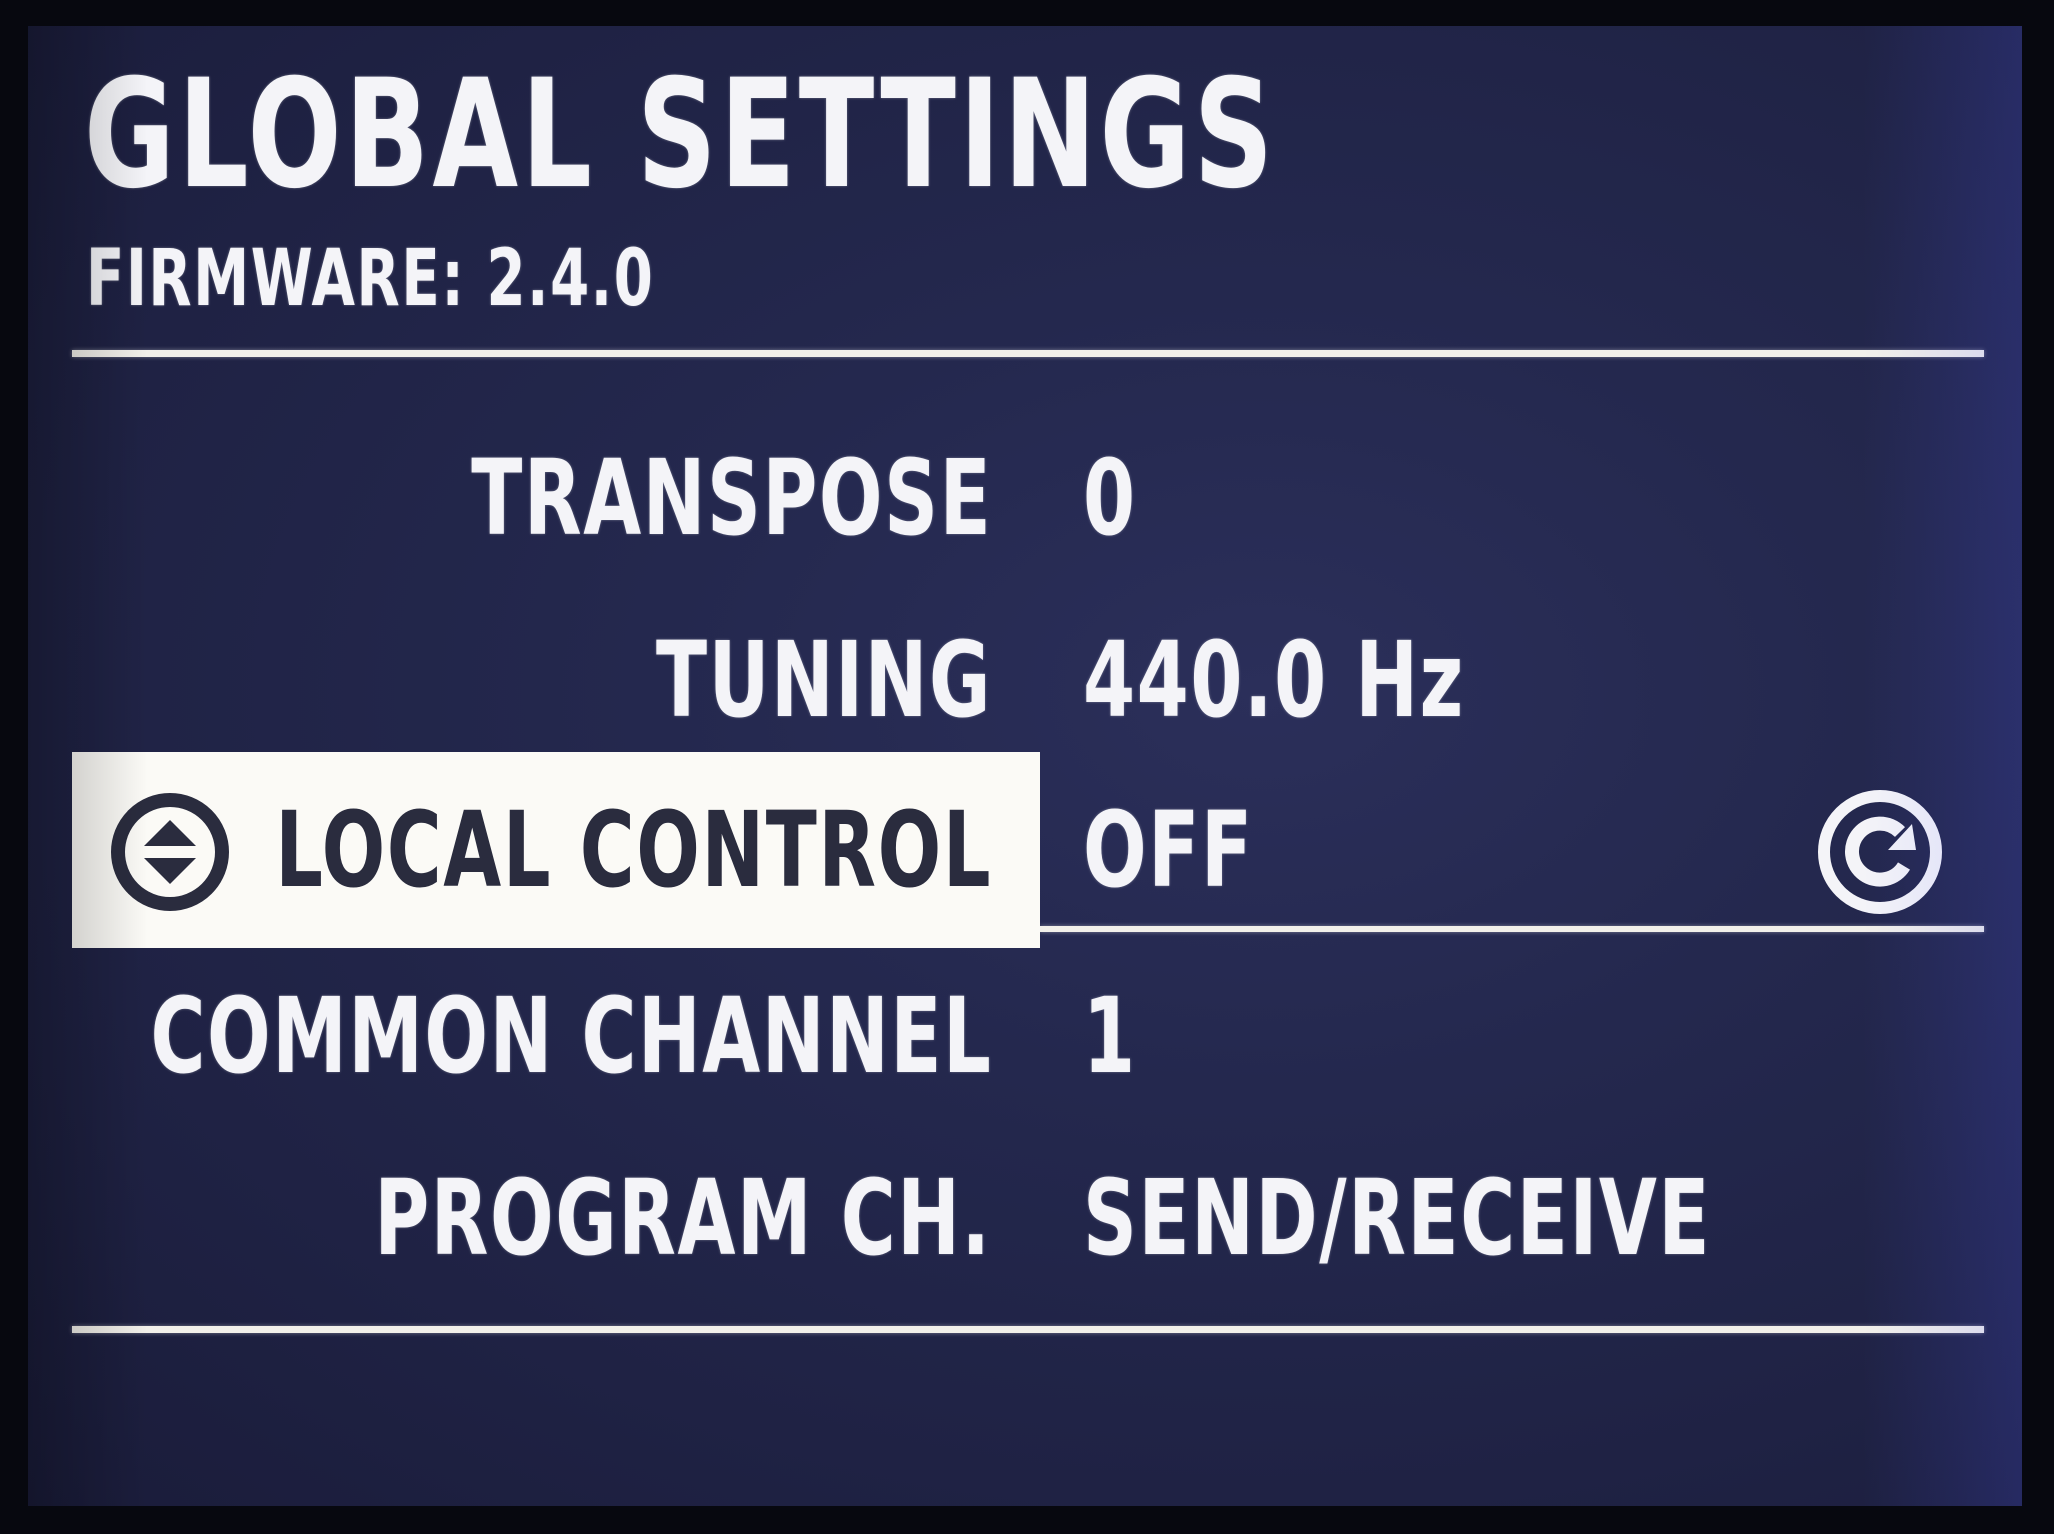 This screenshot has width=2054, height=1534. Describe the element at coordinates (1028, 353) in the screenshot. I see `top-divider` at that location.